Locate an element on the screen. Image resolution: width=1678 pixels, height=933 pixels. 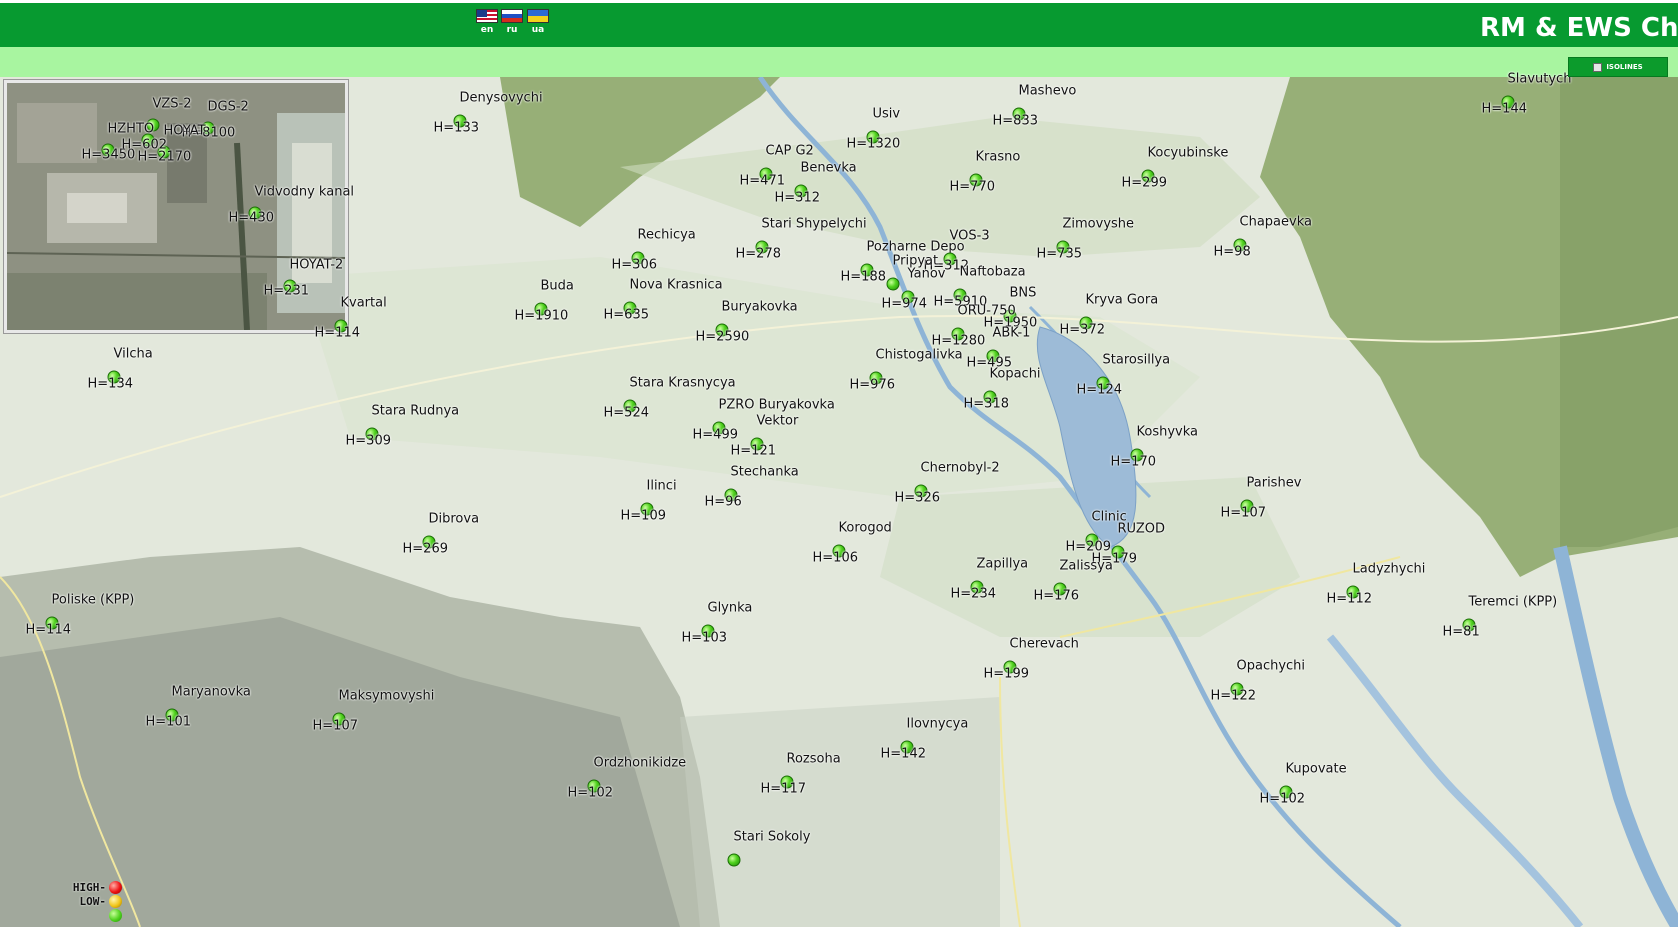
monitoring-station: Usiv H=1320 is located at coordinates (874, 129).